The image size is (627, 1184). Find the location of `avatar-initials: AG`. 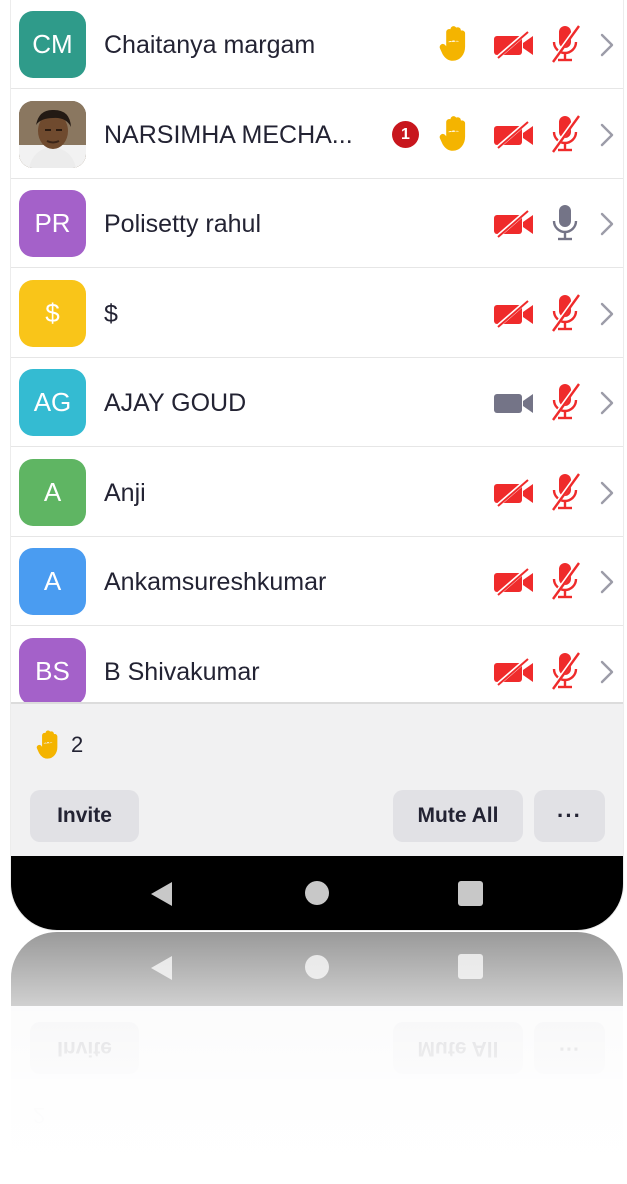

avatar-initials: AG is located at coordinates (52, 402).